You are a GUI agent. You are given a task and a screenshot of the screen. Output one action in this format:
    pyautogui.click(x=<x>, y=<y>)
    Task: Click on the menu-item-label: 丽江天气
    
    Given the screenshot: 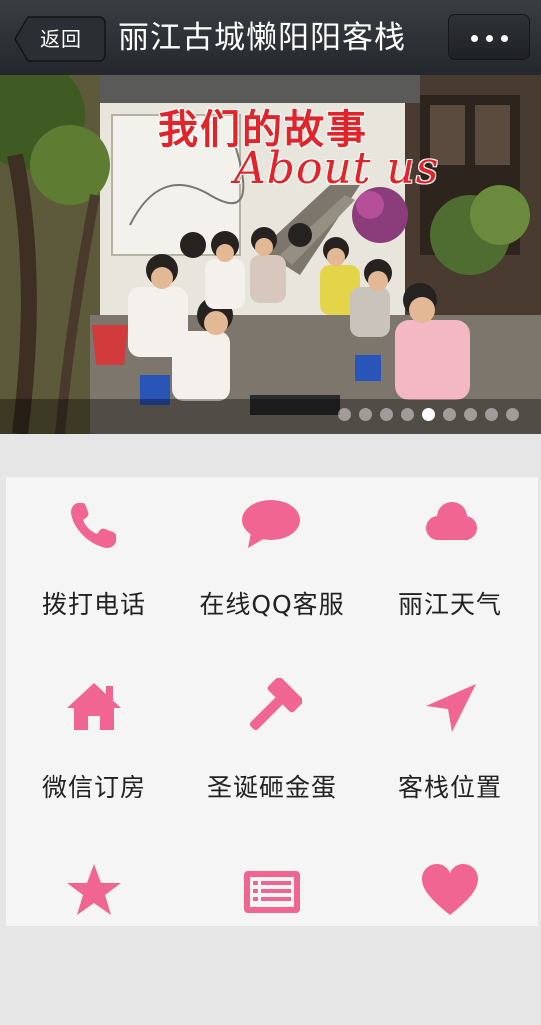 What is the action you would take?
    pyautogui.click(x=449, y=604)
    